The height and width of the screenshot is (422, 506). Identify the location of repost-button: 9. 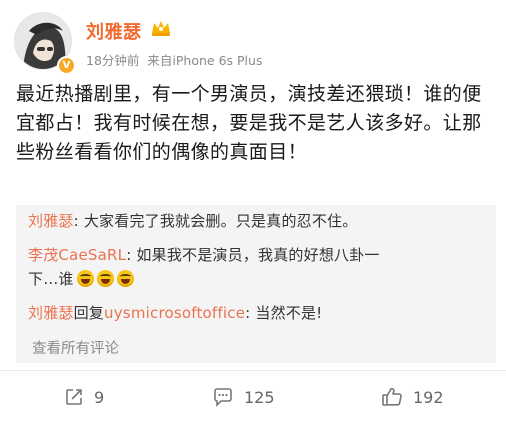
(84, 396).